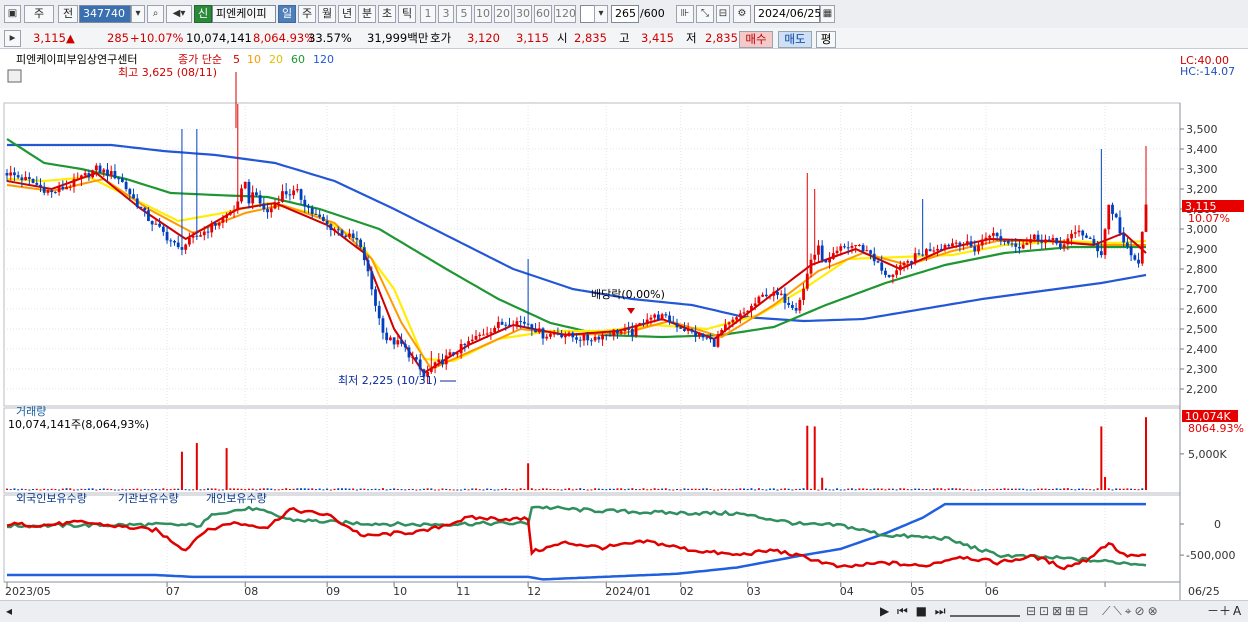 This screenshot has width=1248, height=622. Describe the element at coordinates (387, 14) in the screenshot. I see `period-second: 초` at that location.